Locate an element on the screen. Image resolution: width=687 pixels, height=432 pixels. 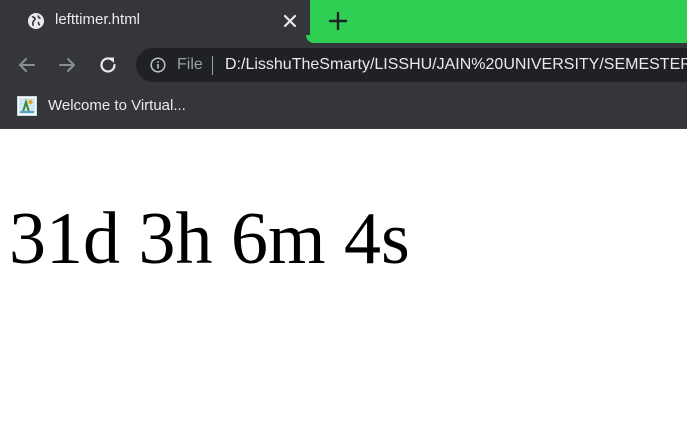
tab-strip: lefttimer.html is located at coordinates (343, 21).